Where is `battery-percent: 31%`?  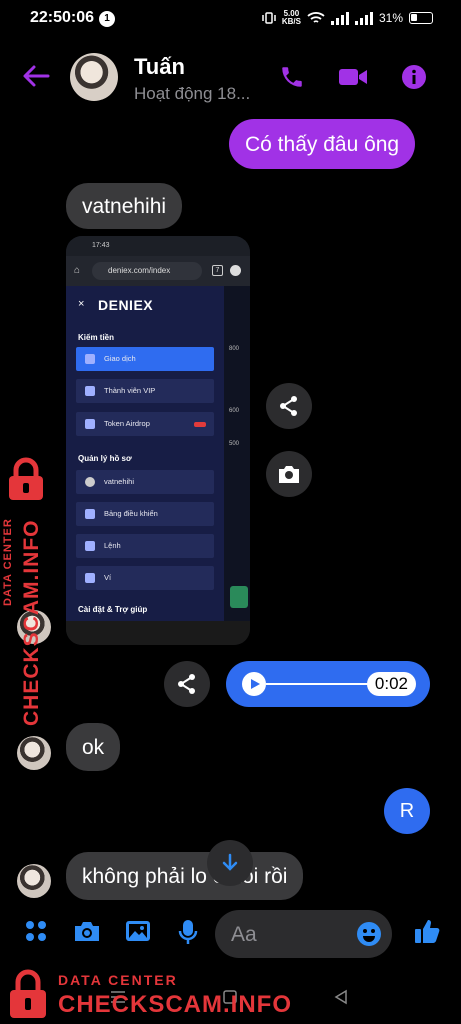
battery-percent: 31% is located at coordinates (390, 18).